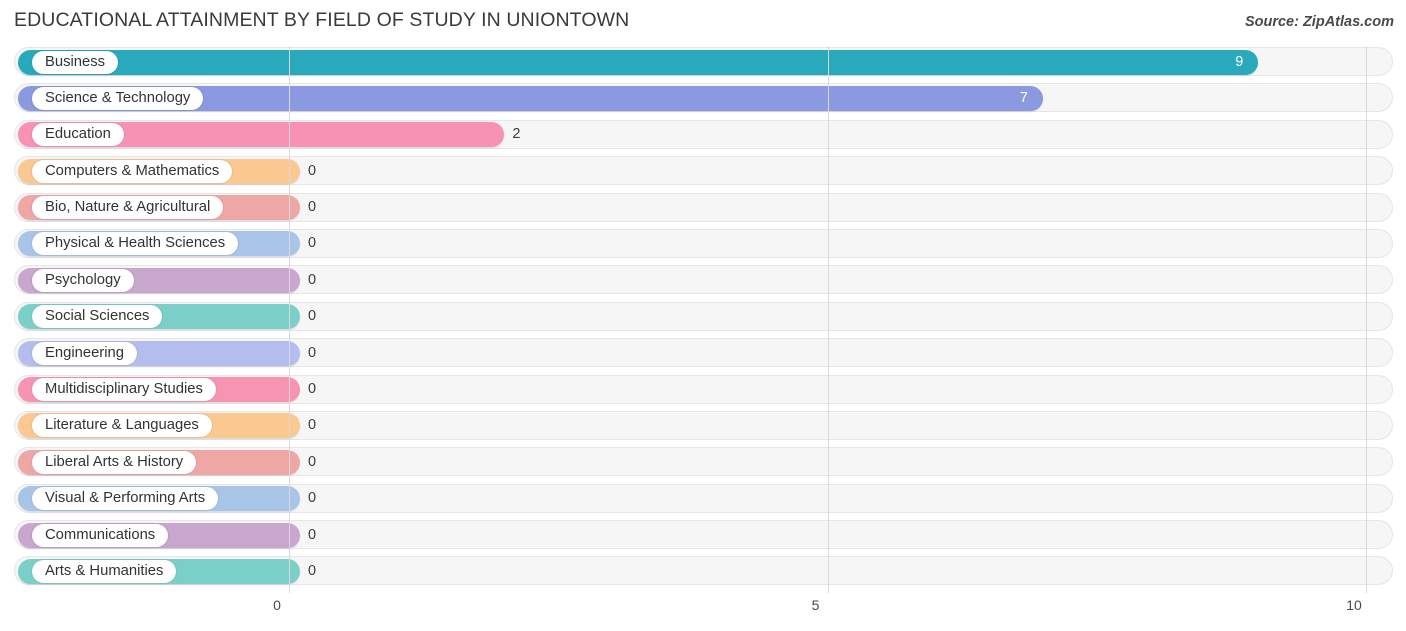  Describe the element at coordinates (122, 426) in the screenshot. I see `category-label: Literature & Languages` at that location.